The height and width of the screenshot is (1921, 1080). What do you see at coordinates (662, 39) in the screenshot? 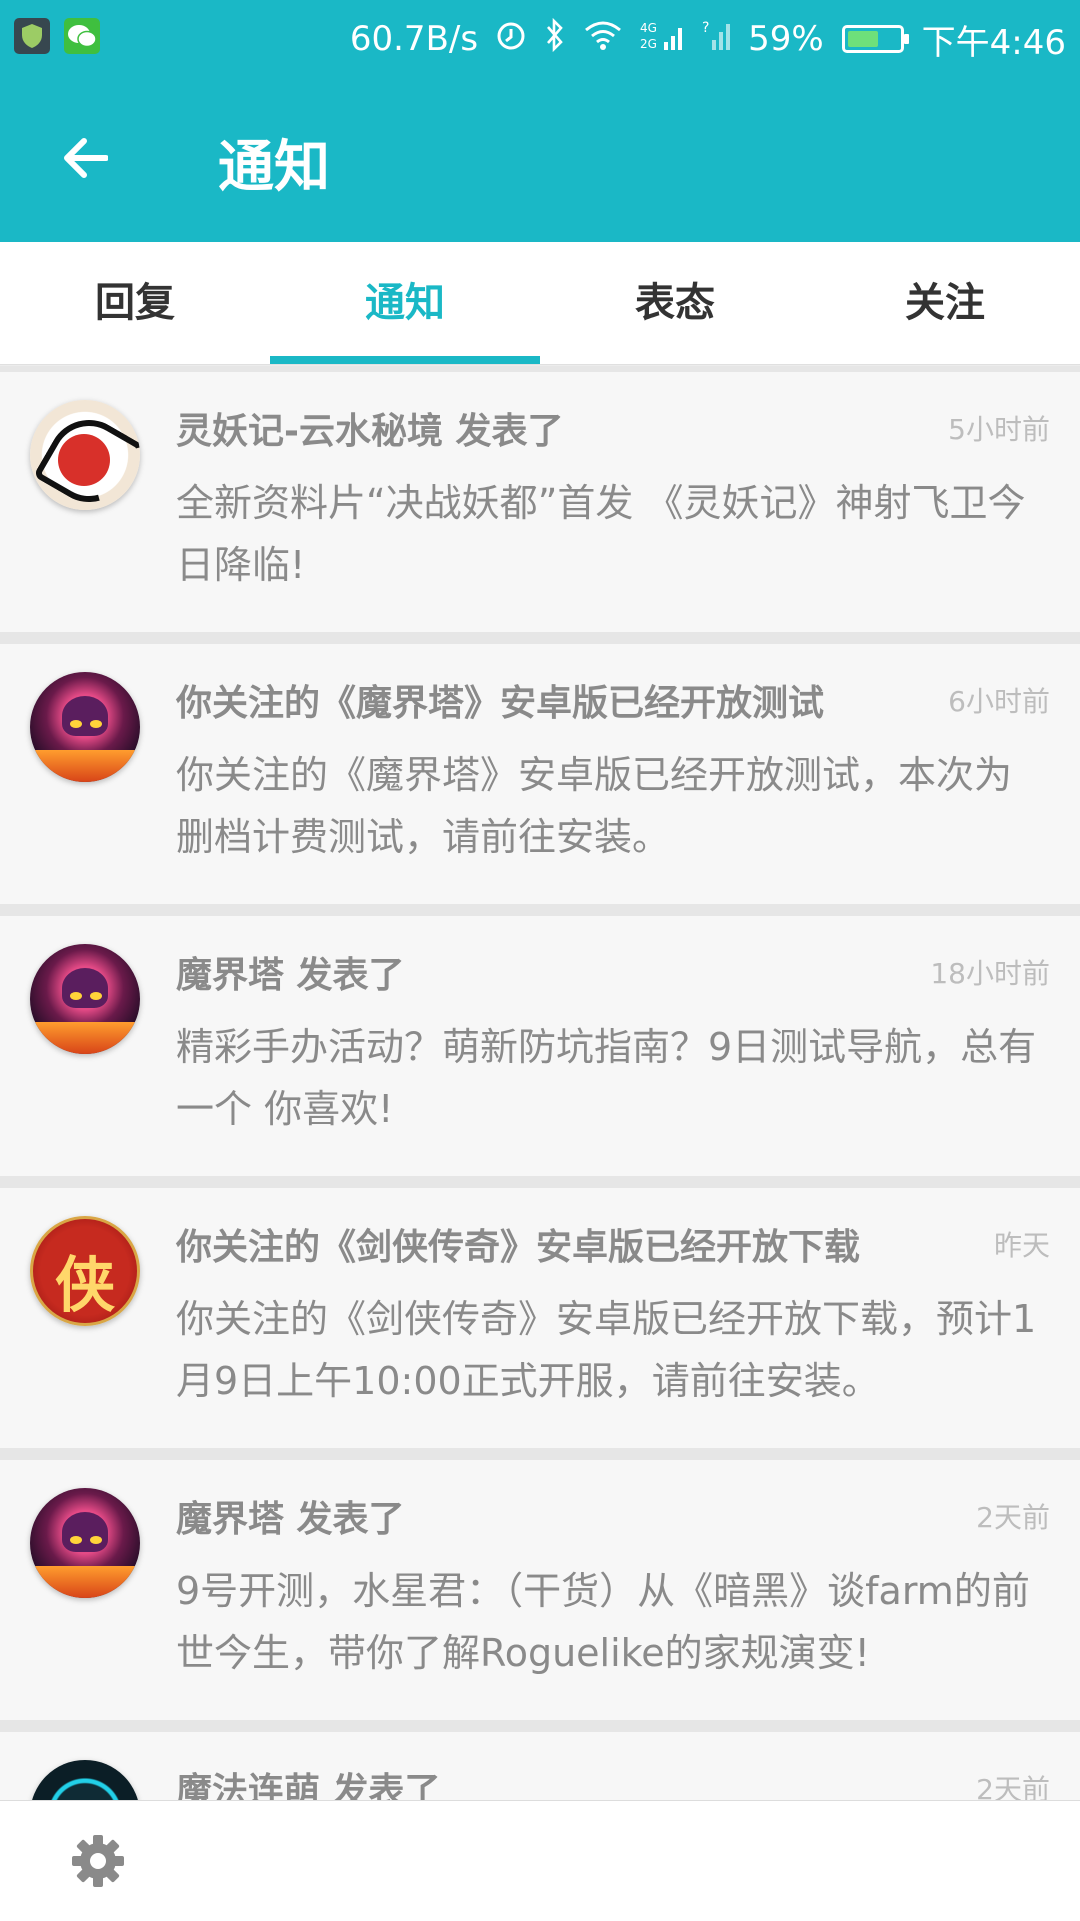
I see `cellular-signal-icon: 4G 2G` at bounding box center [662, 39].